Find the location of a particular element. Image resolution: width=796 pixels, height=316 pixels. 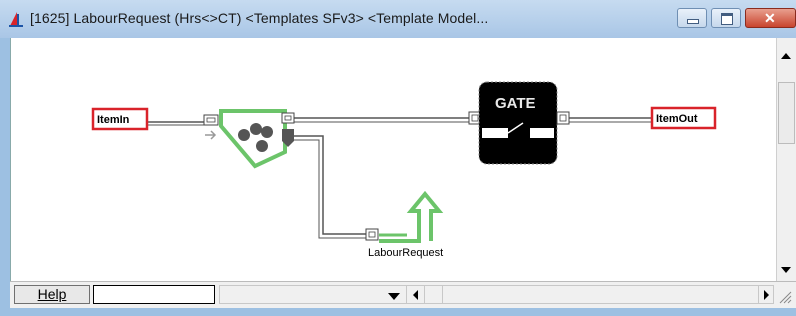

wire-process-to-labour-inner is located at coordinates (331, 189).